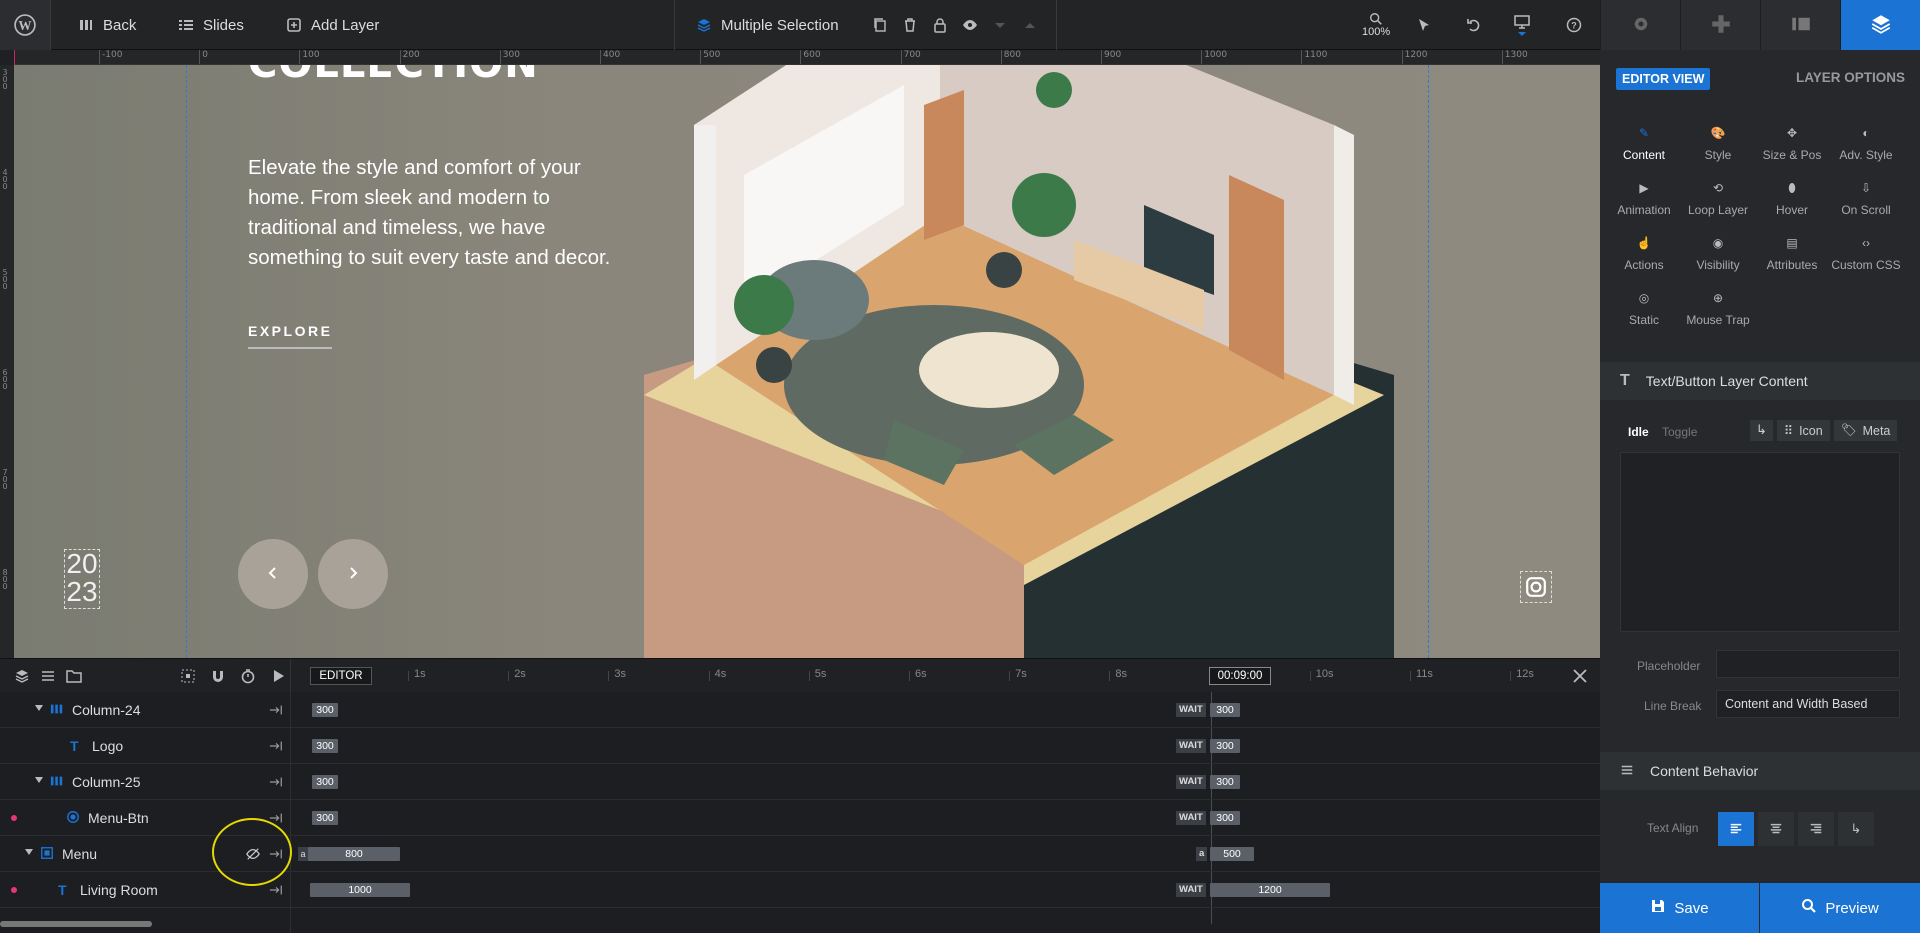 The width and height of the screenshot is (1920, 933). Describe the element at coordinates (1232, 854) in the screenshot. I see `end-duration-bar: 500` at that location.